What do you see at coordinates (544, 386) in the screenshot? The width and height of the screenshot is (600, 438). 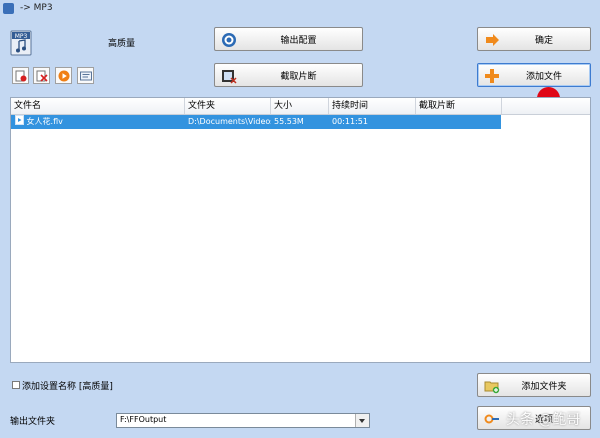 I see `add-folder-label: 添加文件夹` at bounding box center [544, 386].